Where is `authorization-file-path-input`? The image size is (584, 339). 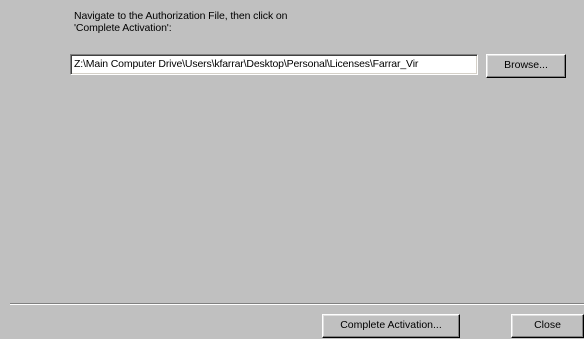
authorization-file-path-input is located at coordinates (274, 64).